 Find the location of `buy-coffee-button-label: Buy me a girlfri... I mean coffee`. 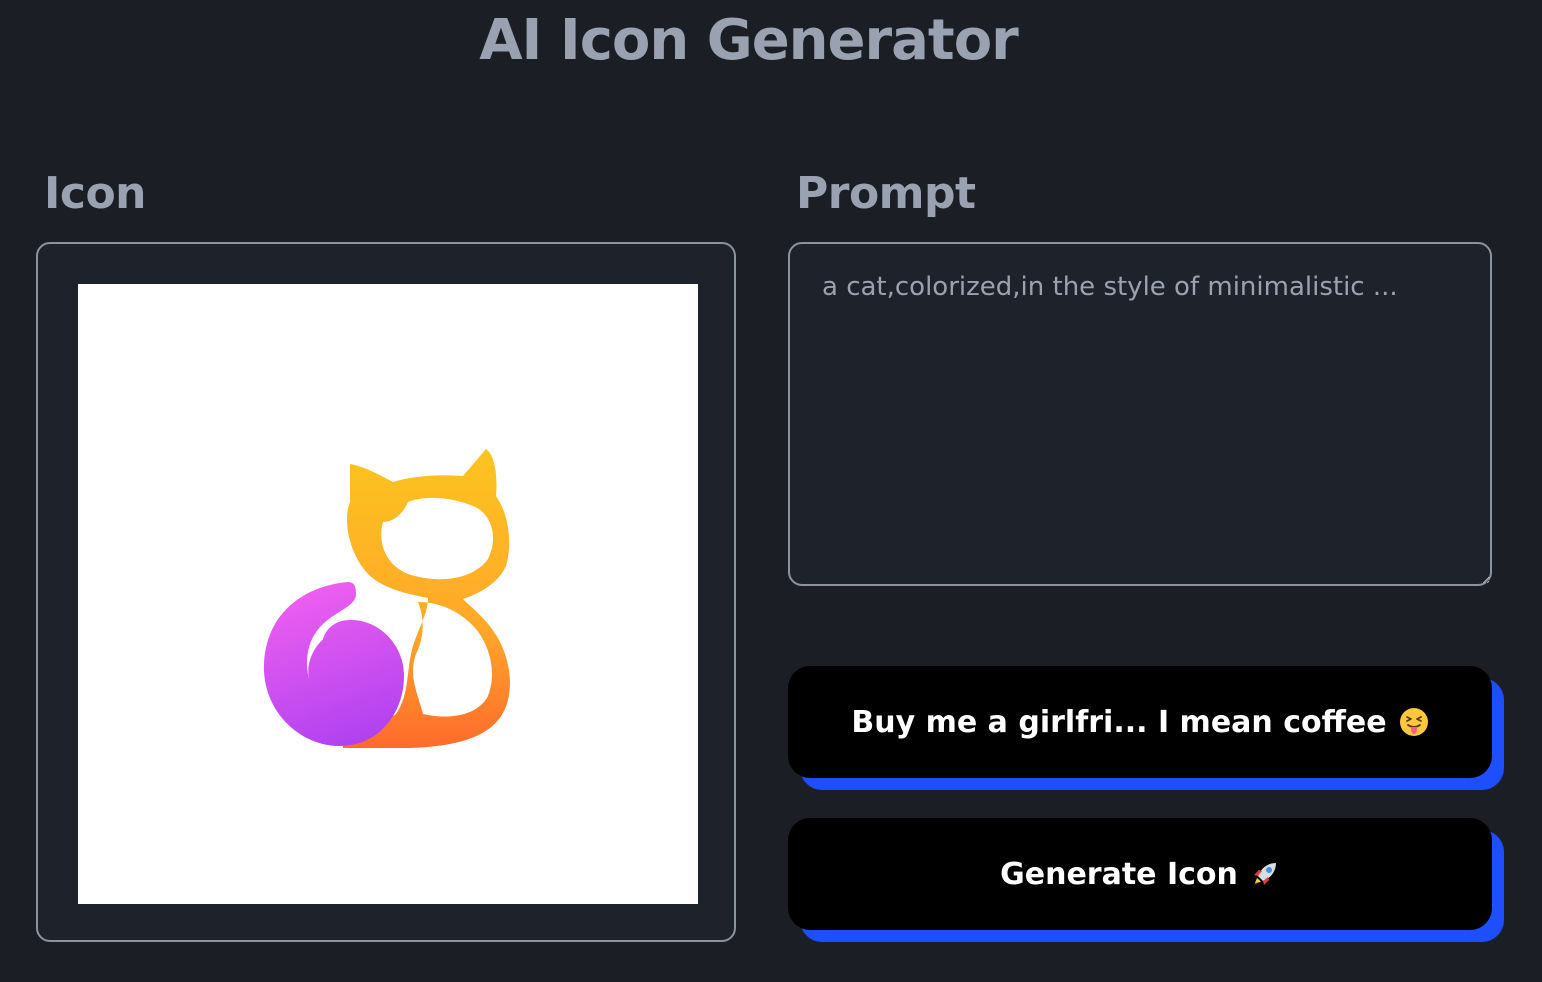

buy-coffee-button-label: Buy me a girlfri... I mean coffee is located at coordinates (1119, 722).